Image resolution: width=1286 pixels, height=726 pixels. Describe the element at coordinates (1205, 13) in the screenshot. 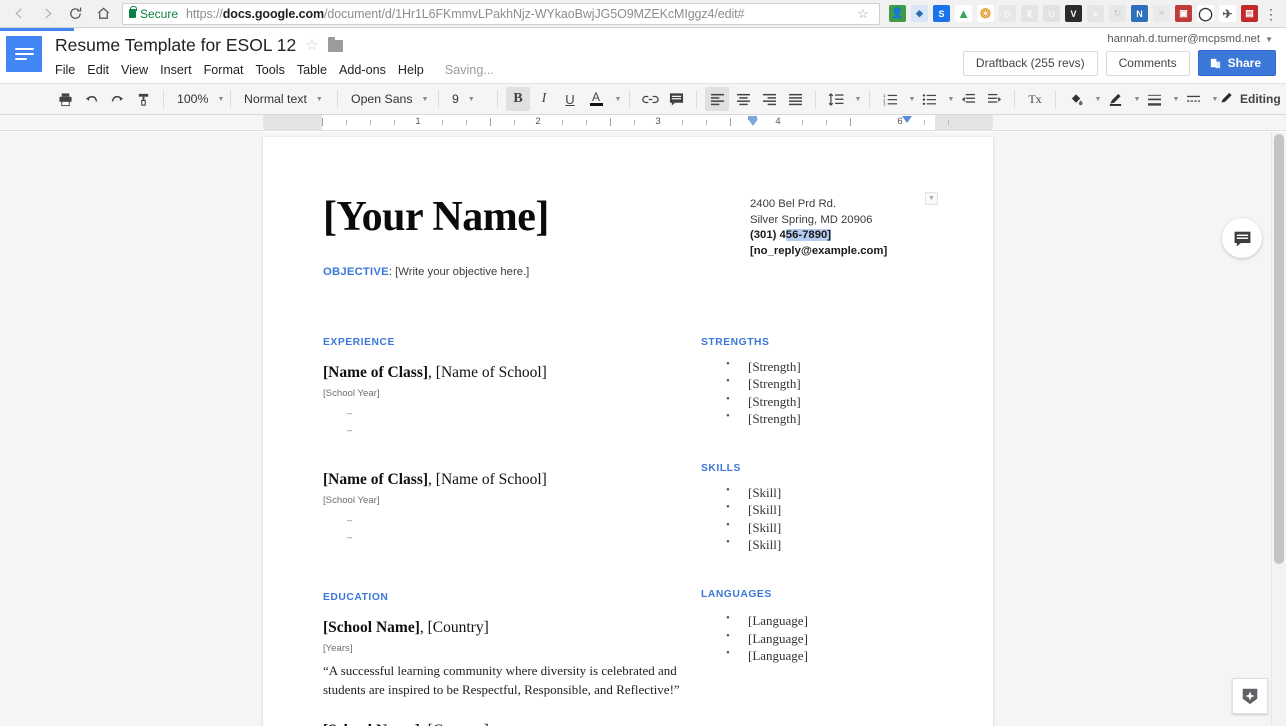

I see `moon-extension-icon: ◯` at that location.